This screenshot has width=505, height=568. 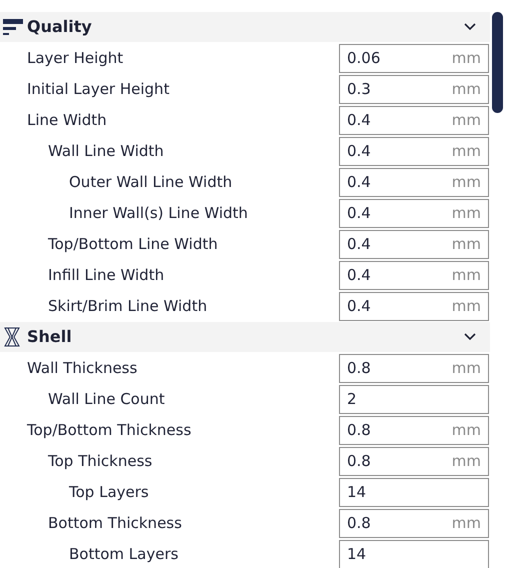 I want to click on setting-label: Top/Bottom Thickness, so click(x=109, y=431).